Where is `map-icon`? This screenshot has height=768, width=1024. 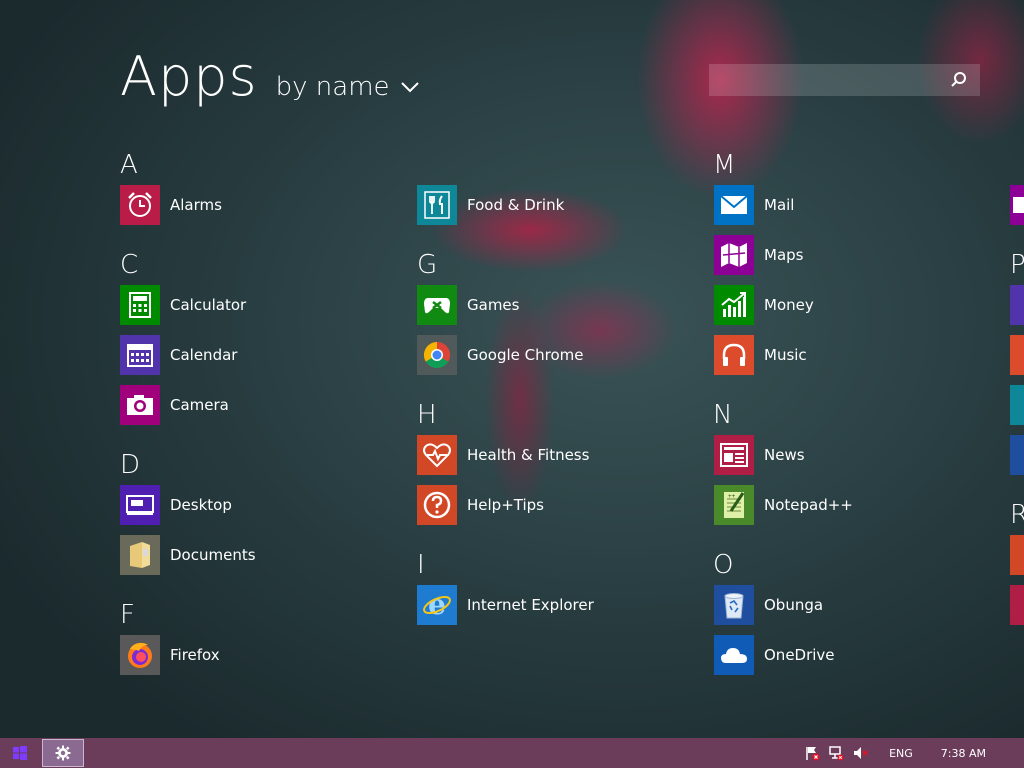 map-icon is located at coordinates (734, 255).